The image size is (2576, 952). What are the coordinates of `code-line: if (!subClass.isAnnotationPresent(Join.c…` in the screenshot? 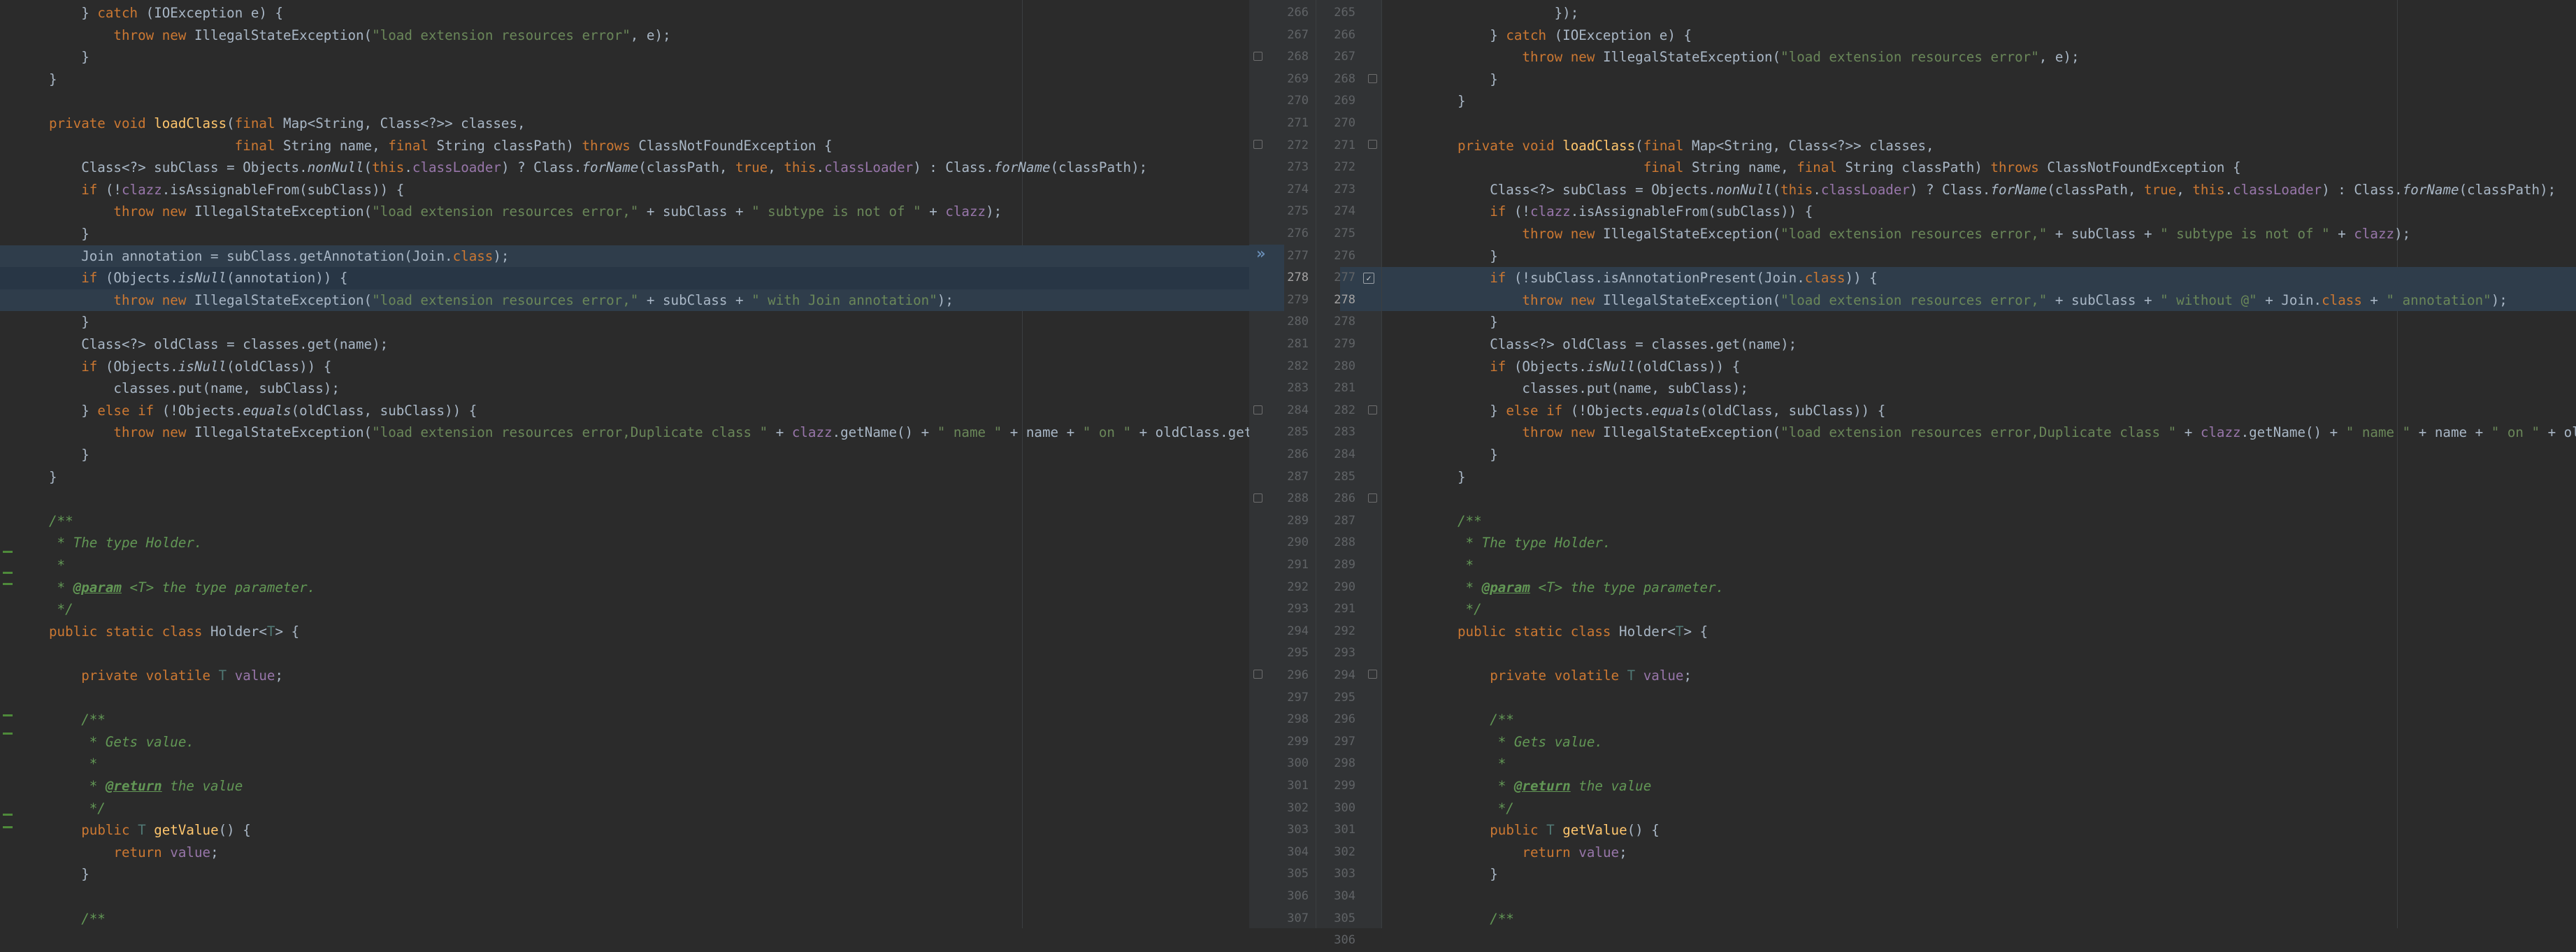 It's located at (1979, 278).